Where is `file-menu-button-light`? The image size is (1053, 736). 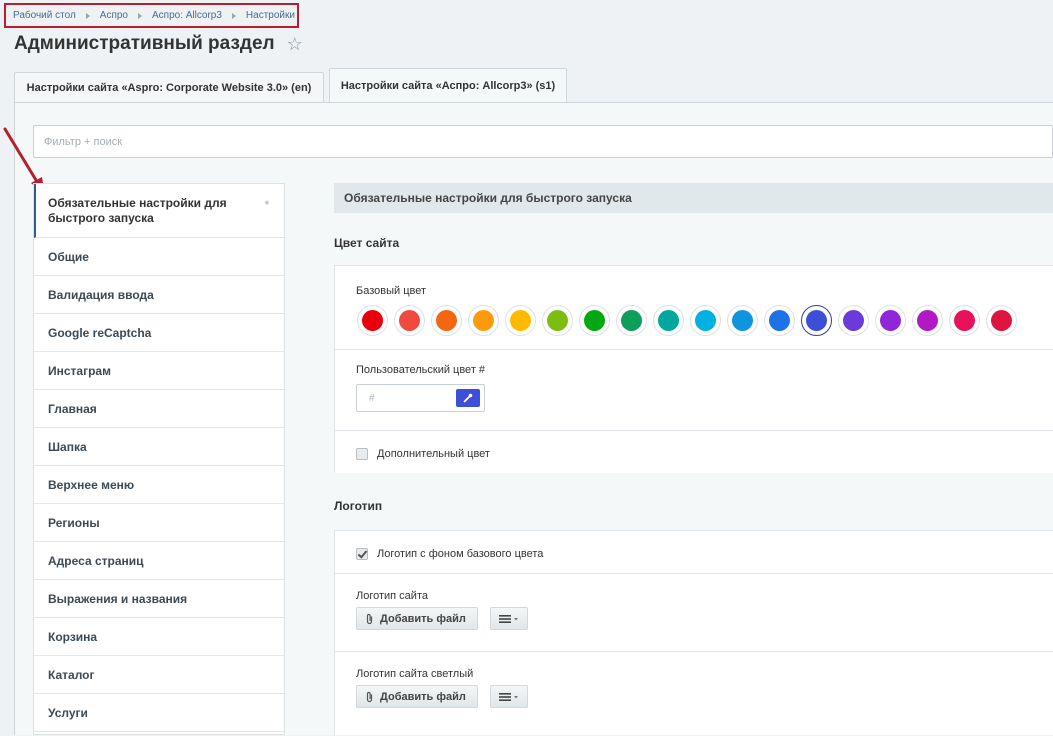 file-menu-button-light is located at coordinates (509, 696).